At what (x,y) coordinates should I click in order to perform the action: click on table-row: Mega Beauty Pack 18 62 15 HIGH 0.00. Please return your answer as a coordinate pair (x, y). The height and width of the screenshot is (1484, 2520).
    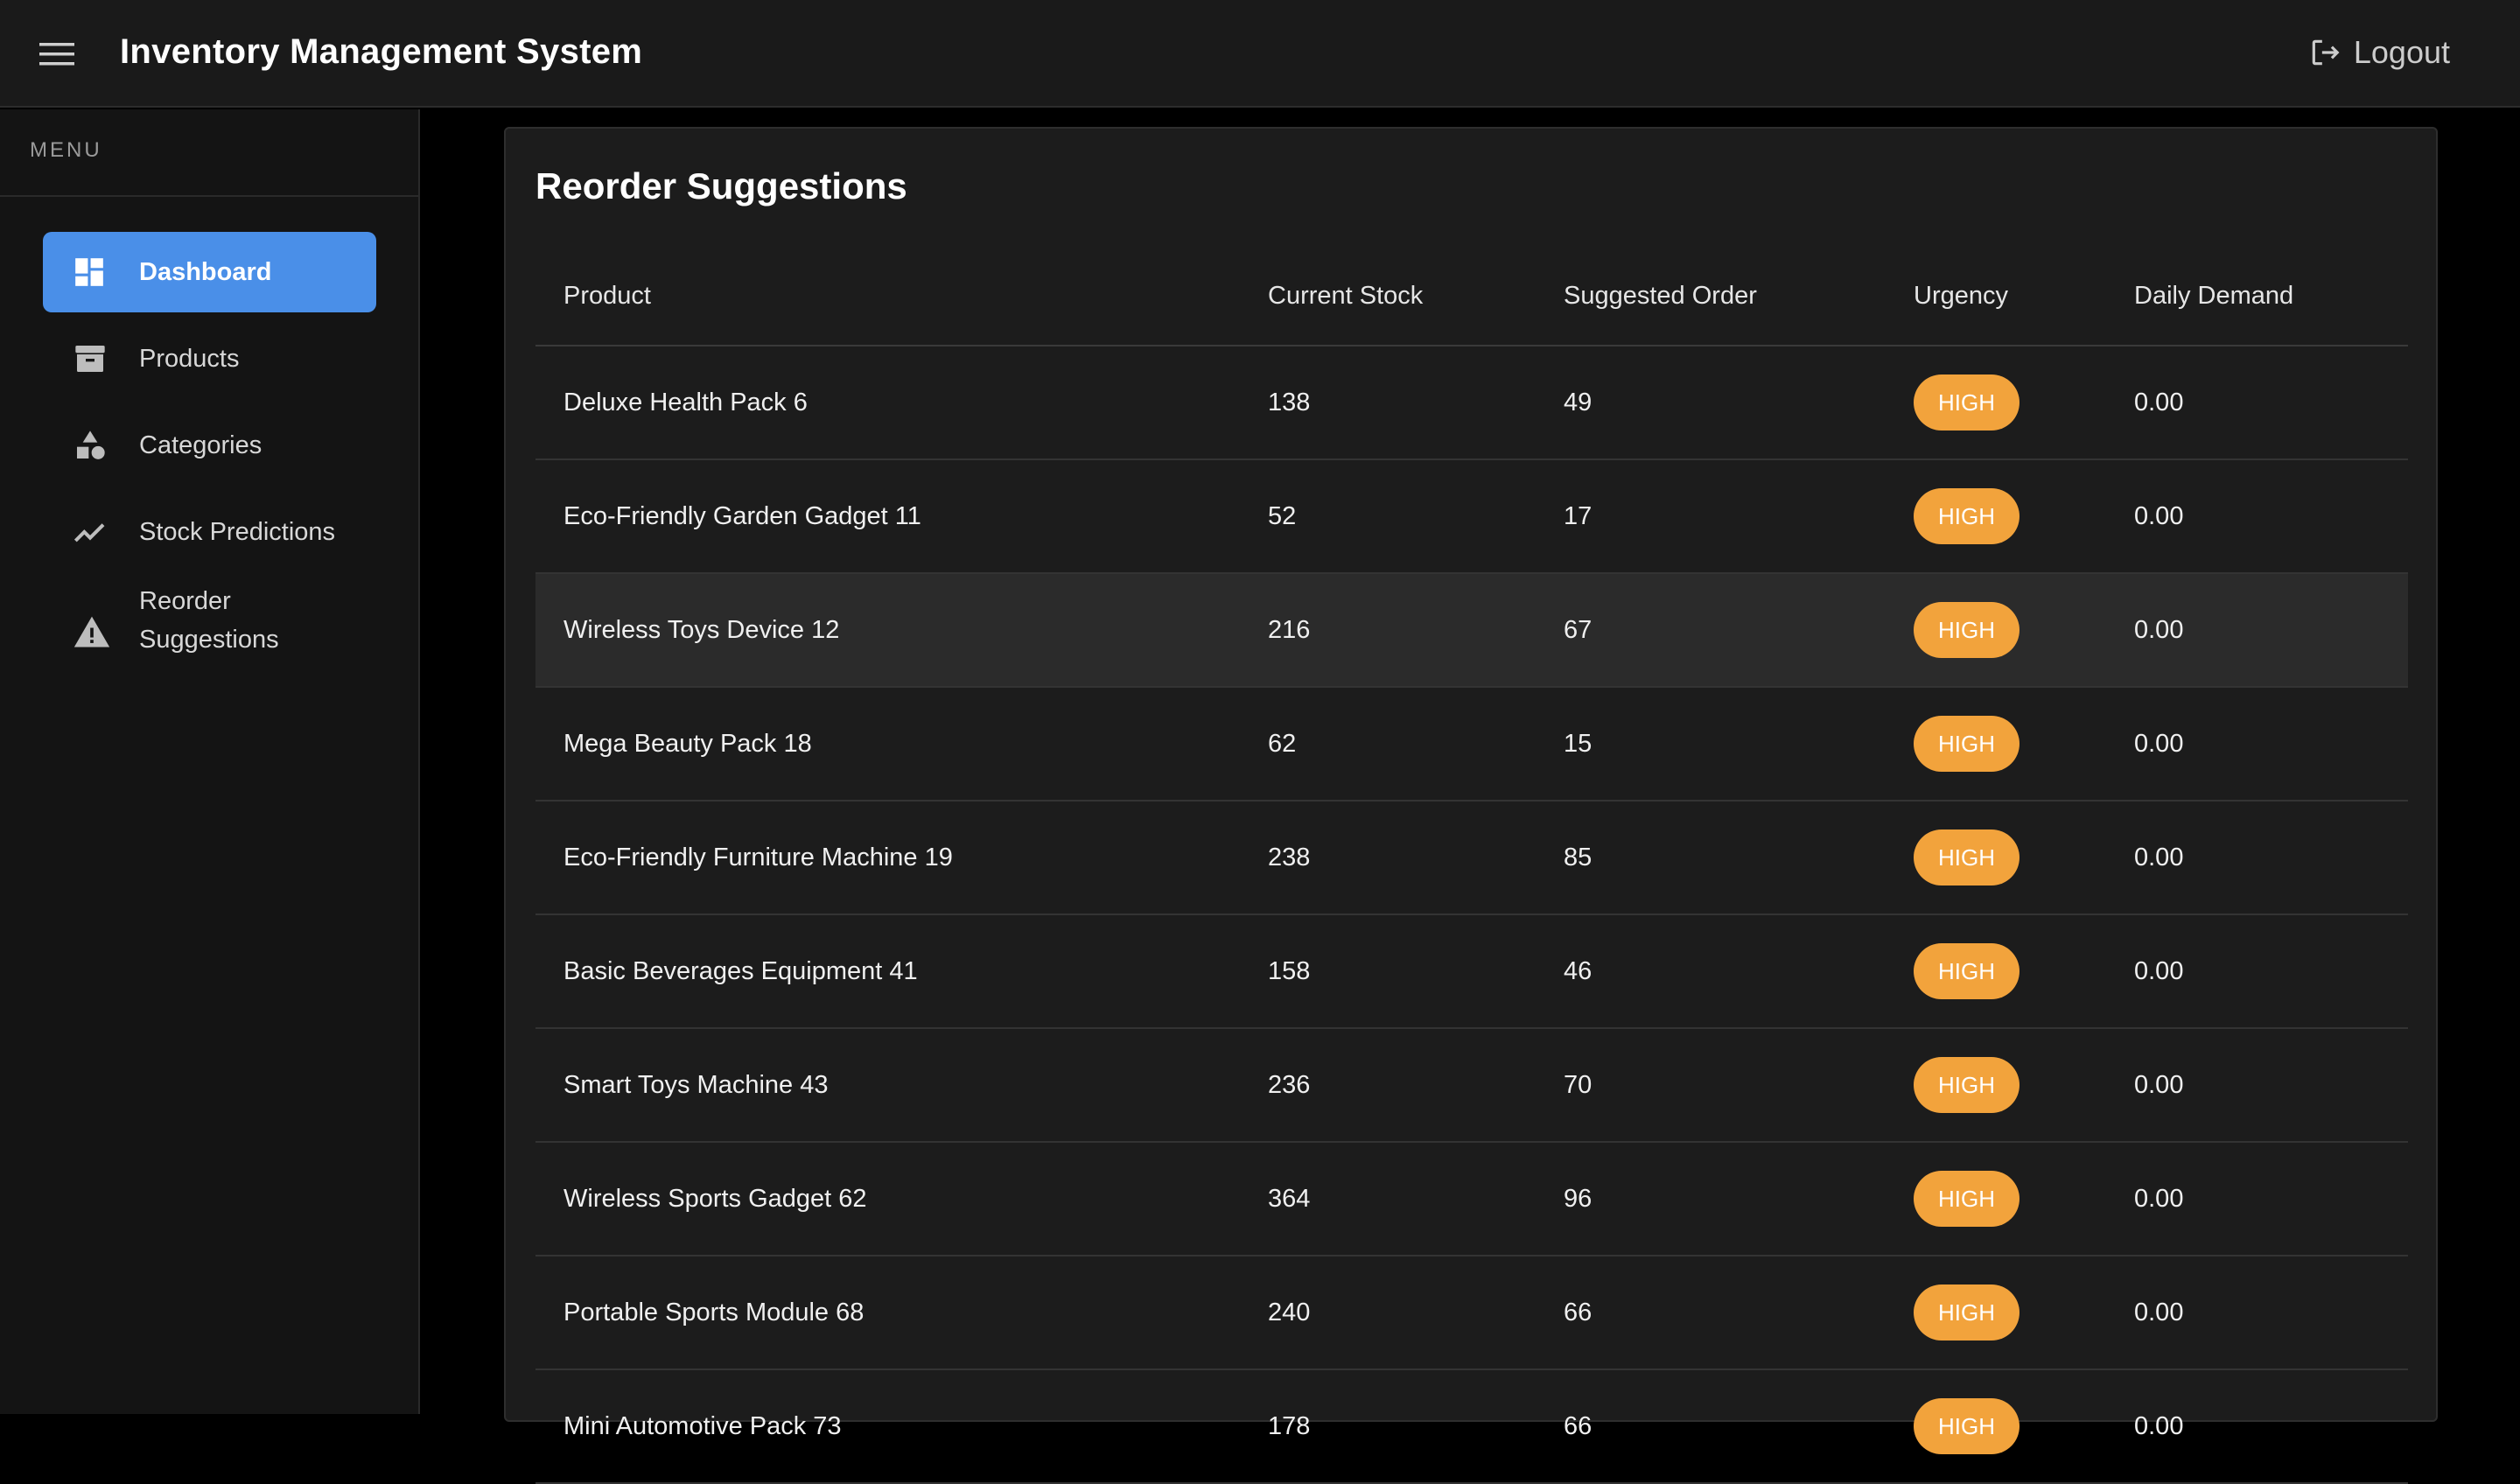
    Looking at the image, I should click on (1472, 744).